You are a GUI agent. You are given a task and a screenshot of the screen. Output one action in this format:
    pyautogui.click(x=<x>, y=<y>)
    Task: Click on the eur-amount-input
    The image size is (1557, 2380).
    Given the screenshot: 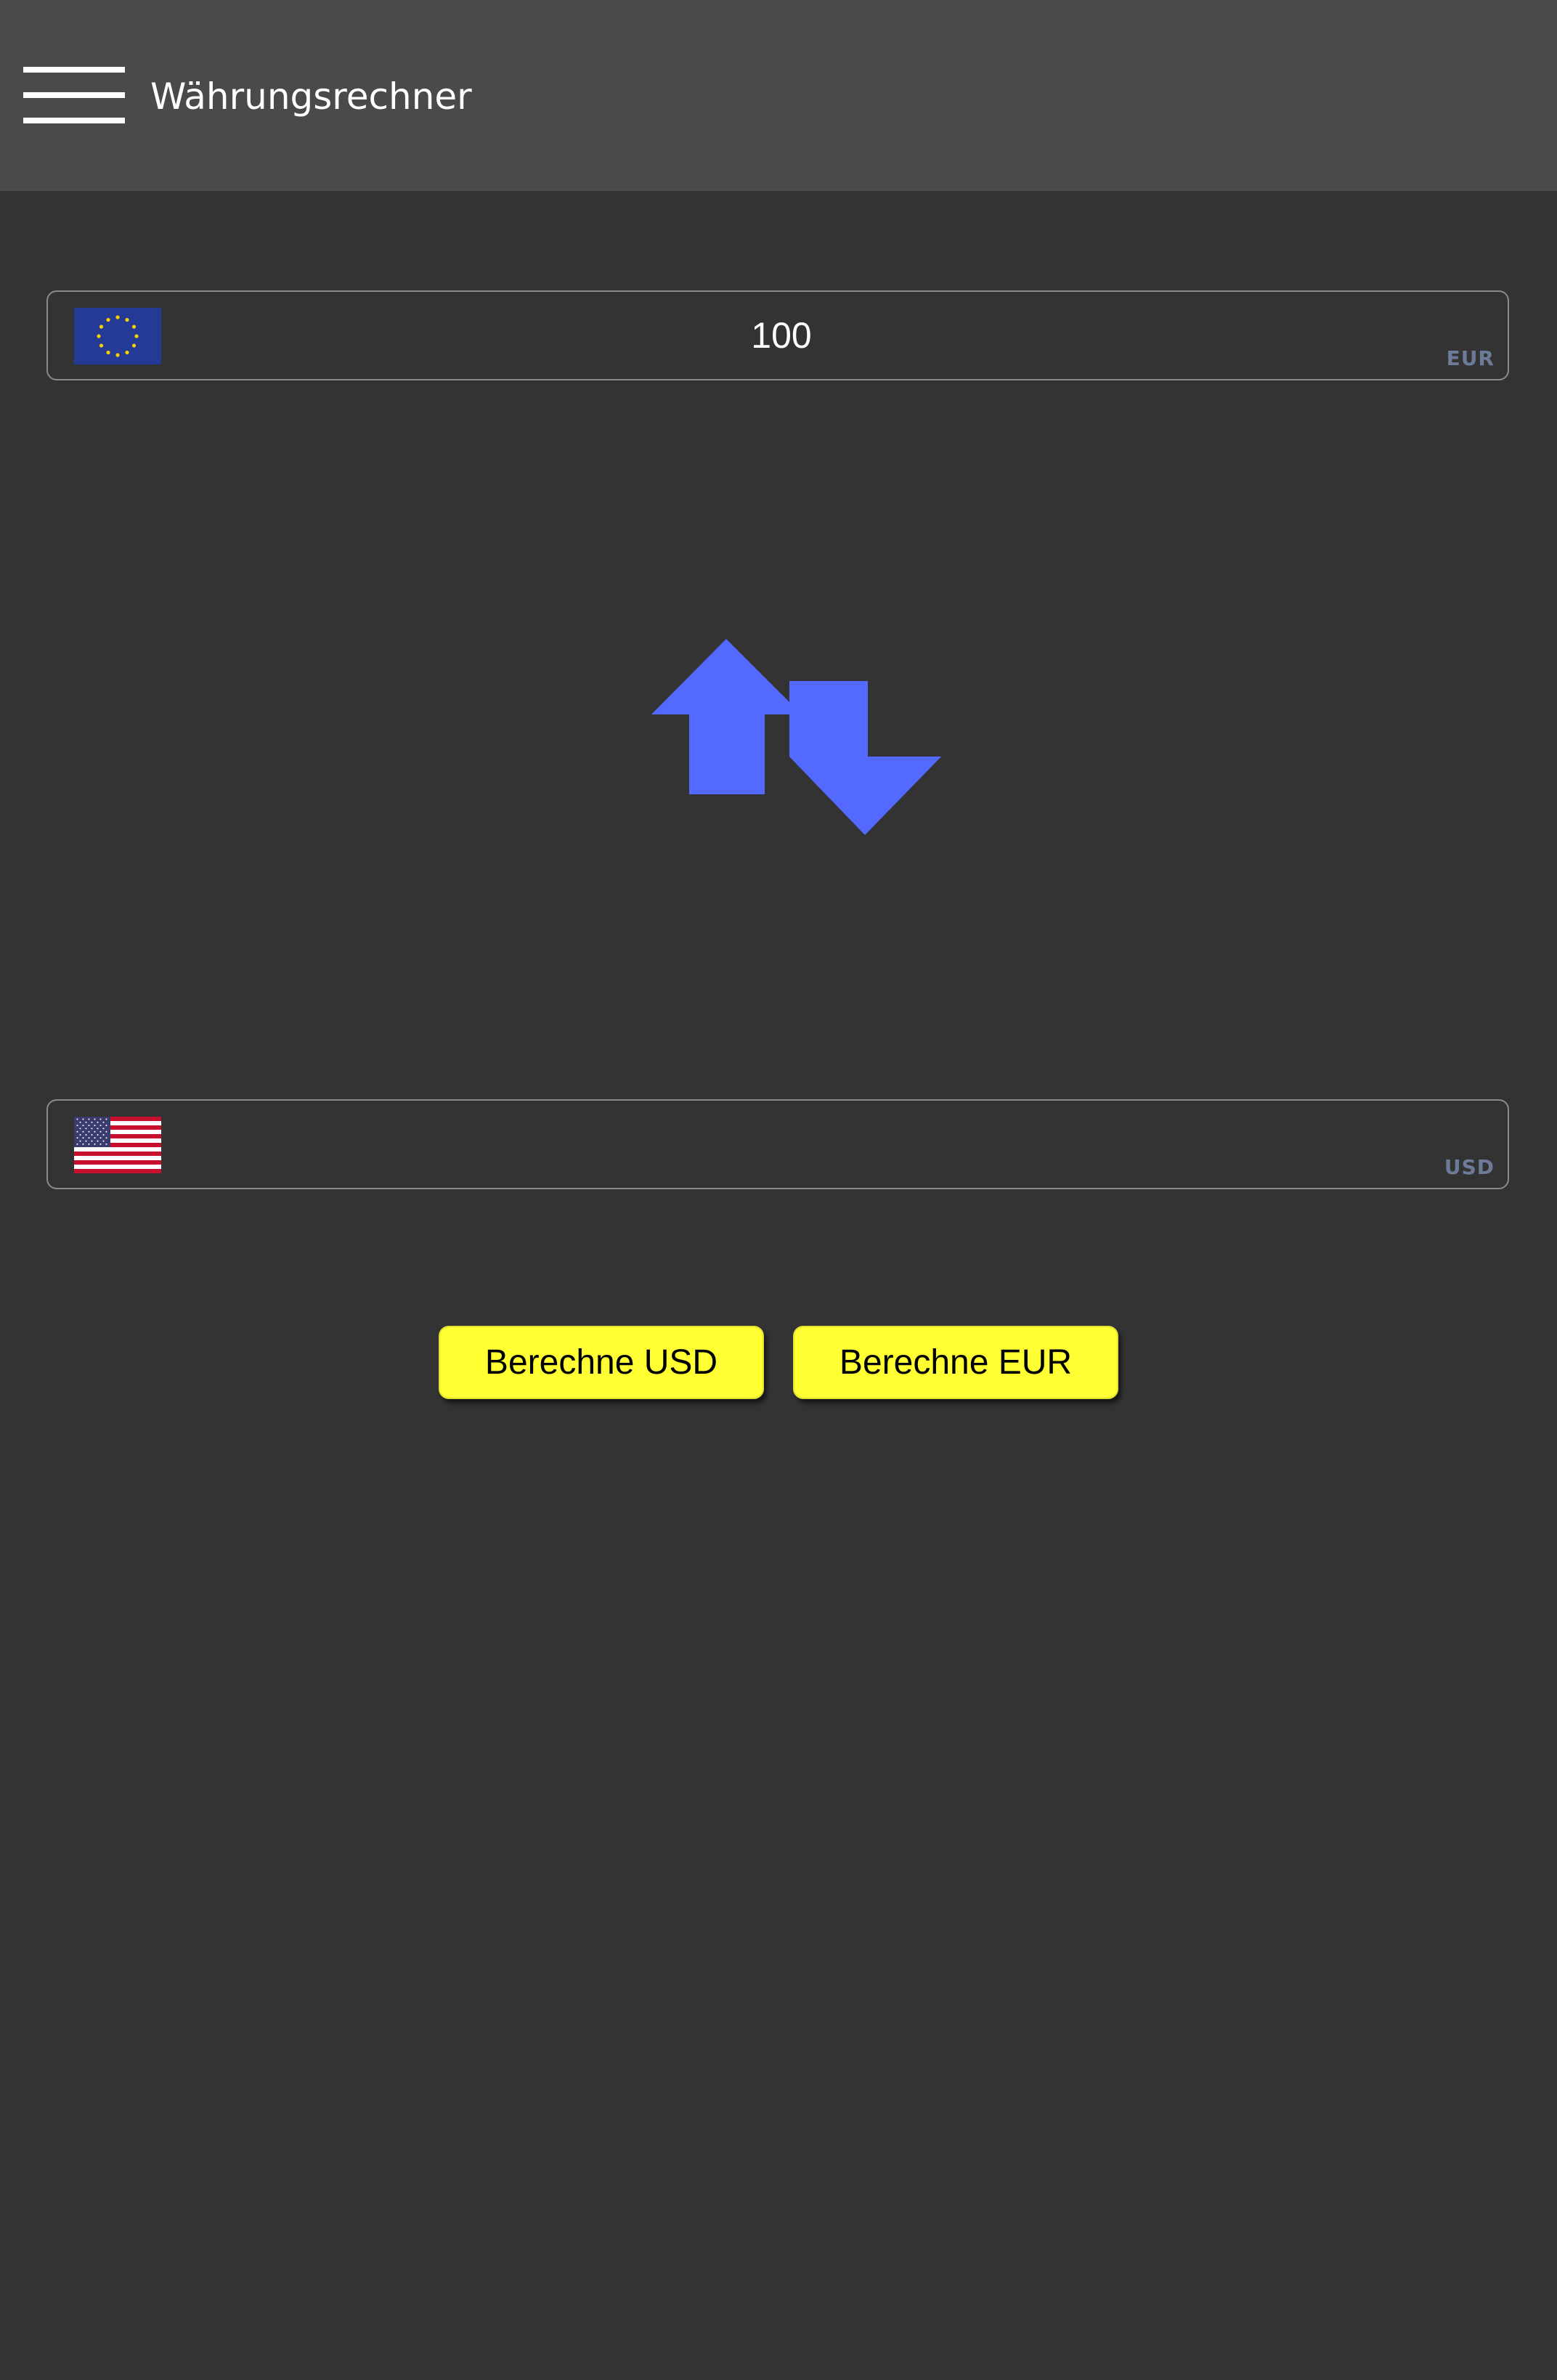 What is the action you would take?
    pyautogui.click(x=781, y=335)
    